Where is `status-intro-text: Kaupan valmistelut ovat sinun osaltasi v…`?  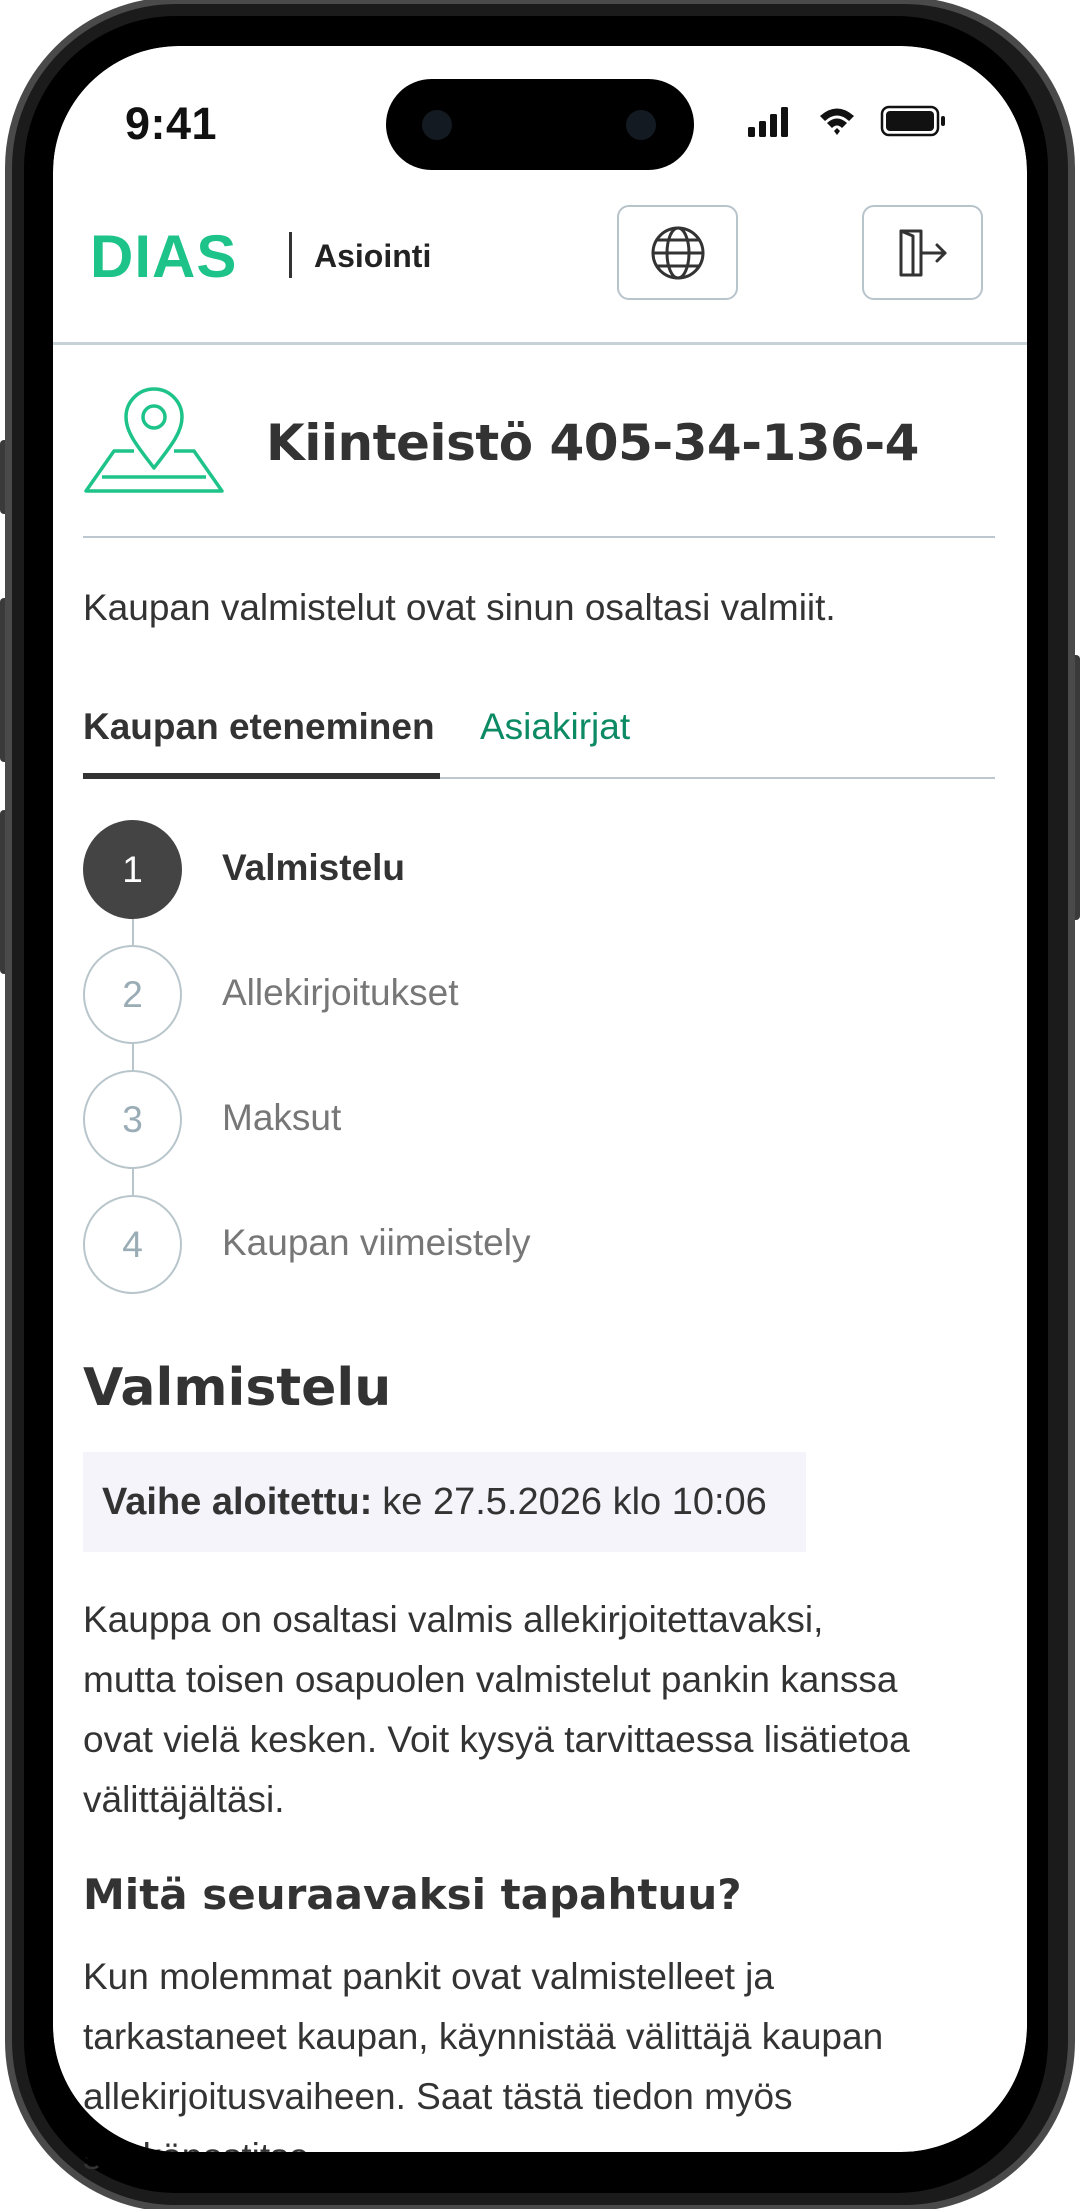
status-intro-text: Kaupan valmistelut ovat sinun osaltasi v… is located at coordinates (459, 607).